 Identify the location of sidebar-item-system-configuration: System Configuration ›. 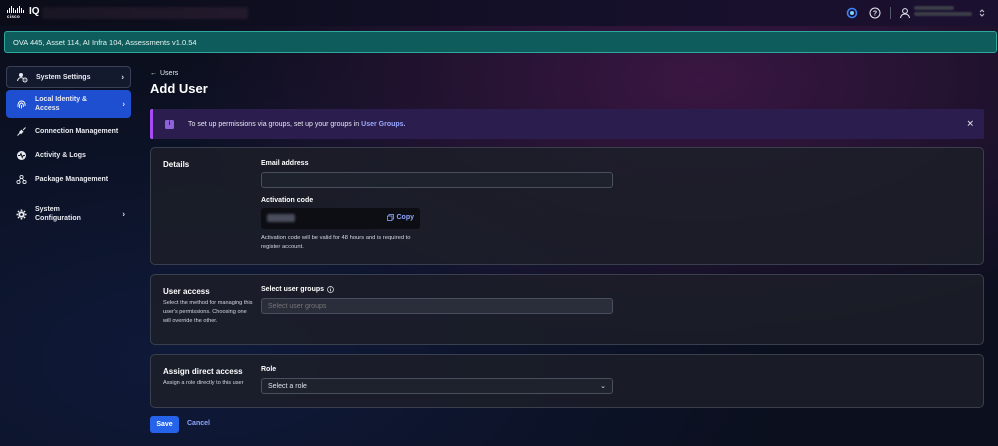
(68, 214).